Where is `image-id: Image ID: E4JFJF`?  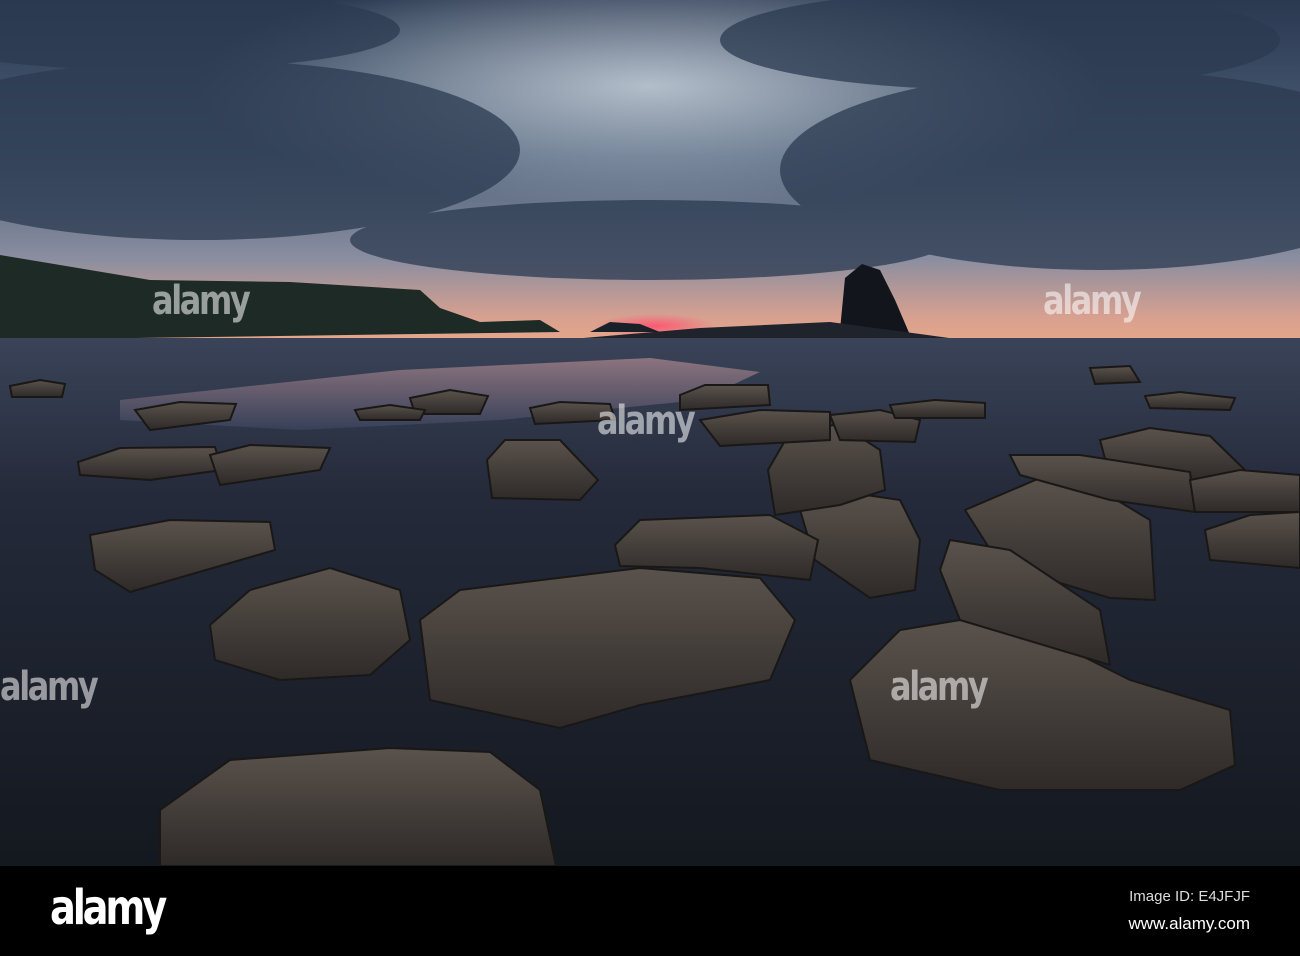 image-id: Image ID: E4JFJF is located at coordinates (1189, 896).